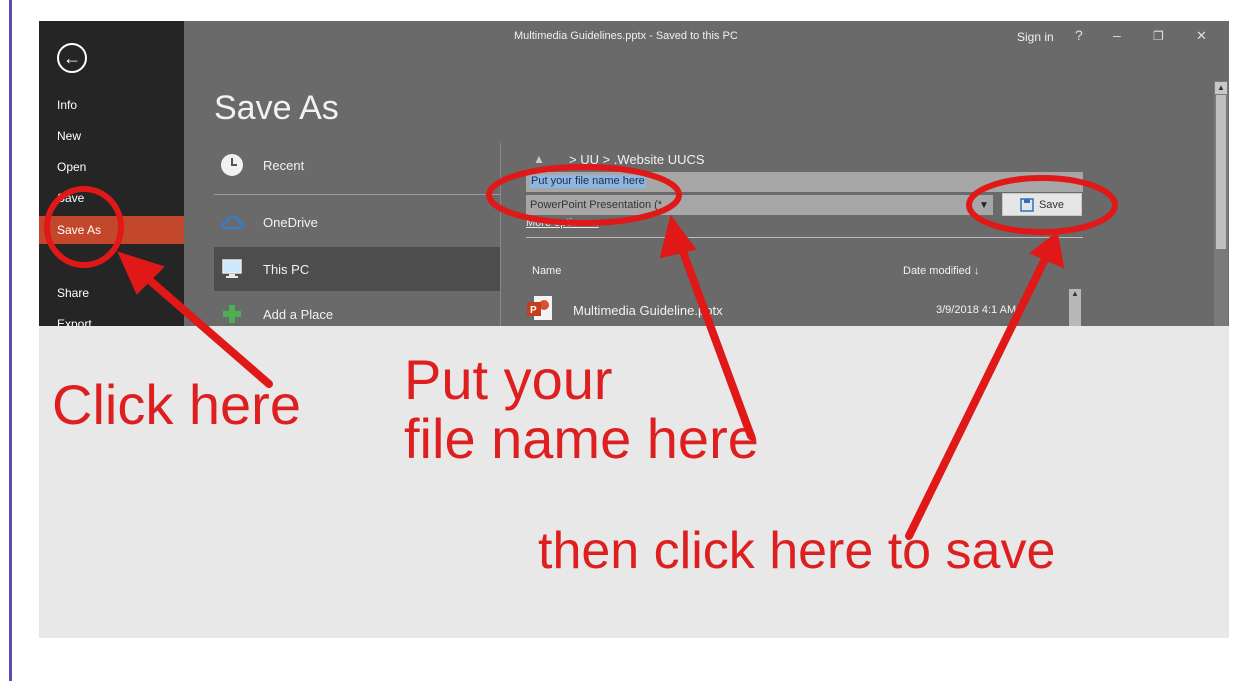  What do you see at coordinates (286, 269) in the screenshot?
I see `place-label: This PC` at bounding box center [286, 269].